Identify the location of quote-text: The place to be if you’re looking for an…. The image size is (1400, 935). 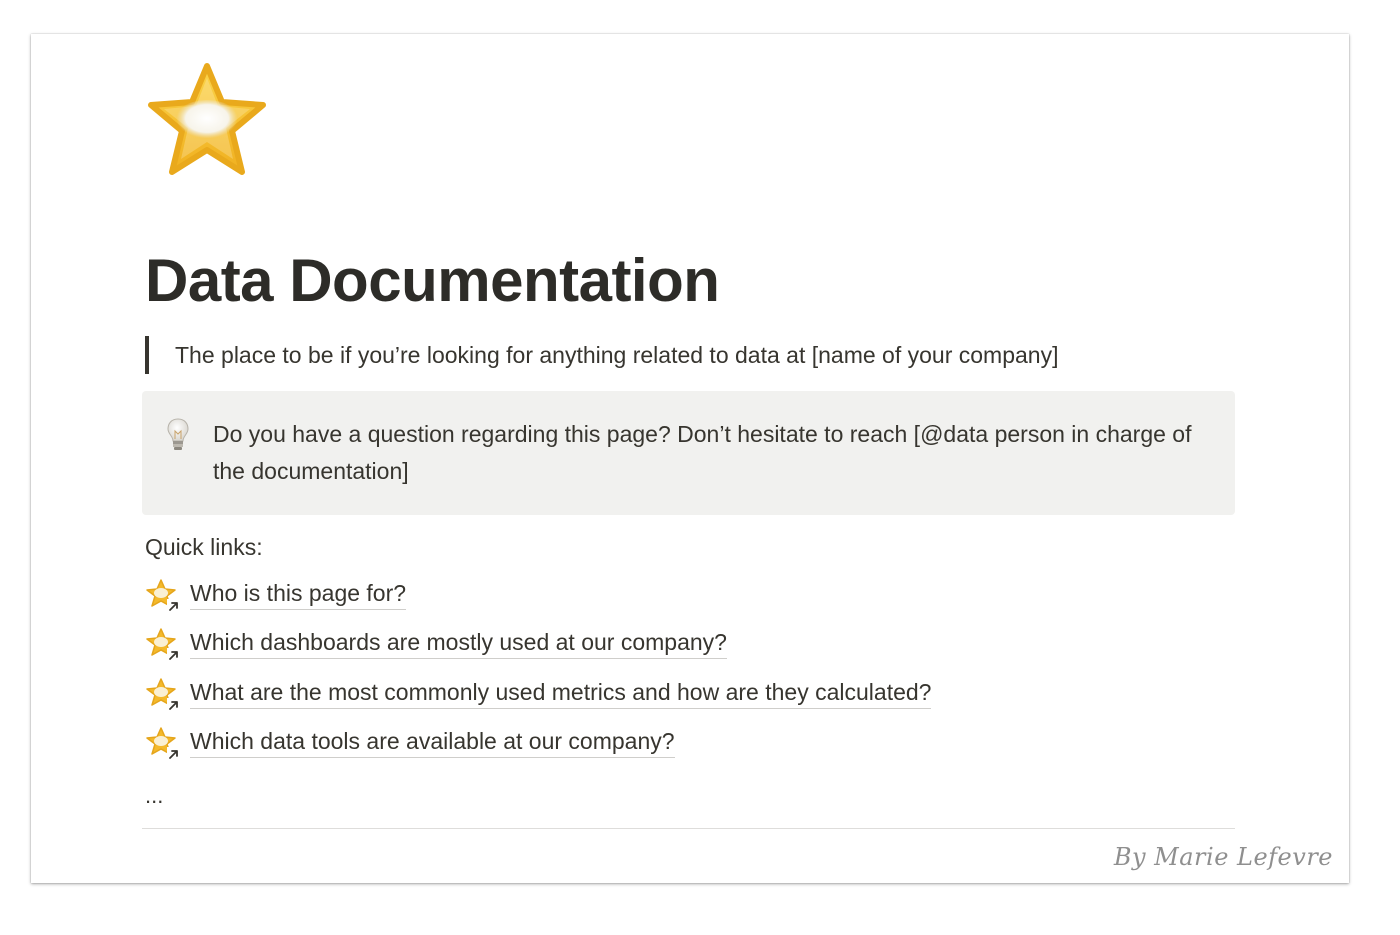
(617, 355).